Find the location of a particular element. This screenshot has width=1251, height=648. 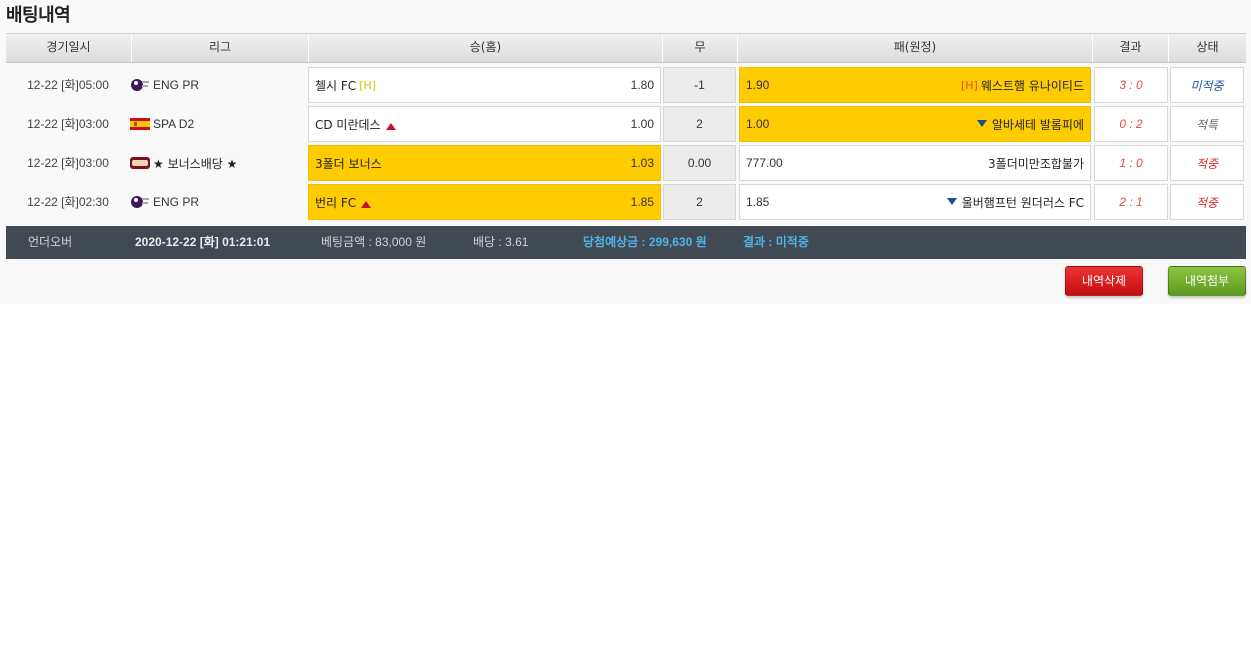

col-result: 결과 is located at coordinates (1131, 48).